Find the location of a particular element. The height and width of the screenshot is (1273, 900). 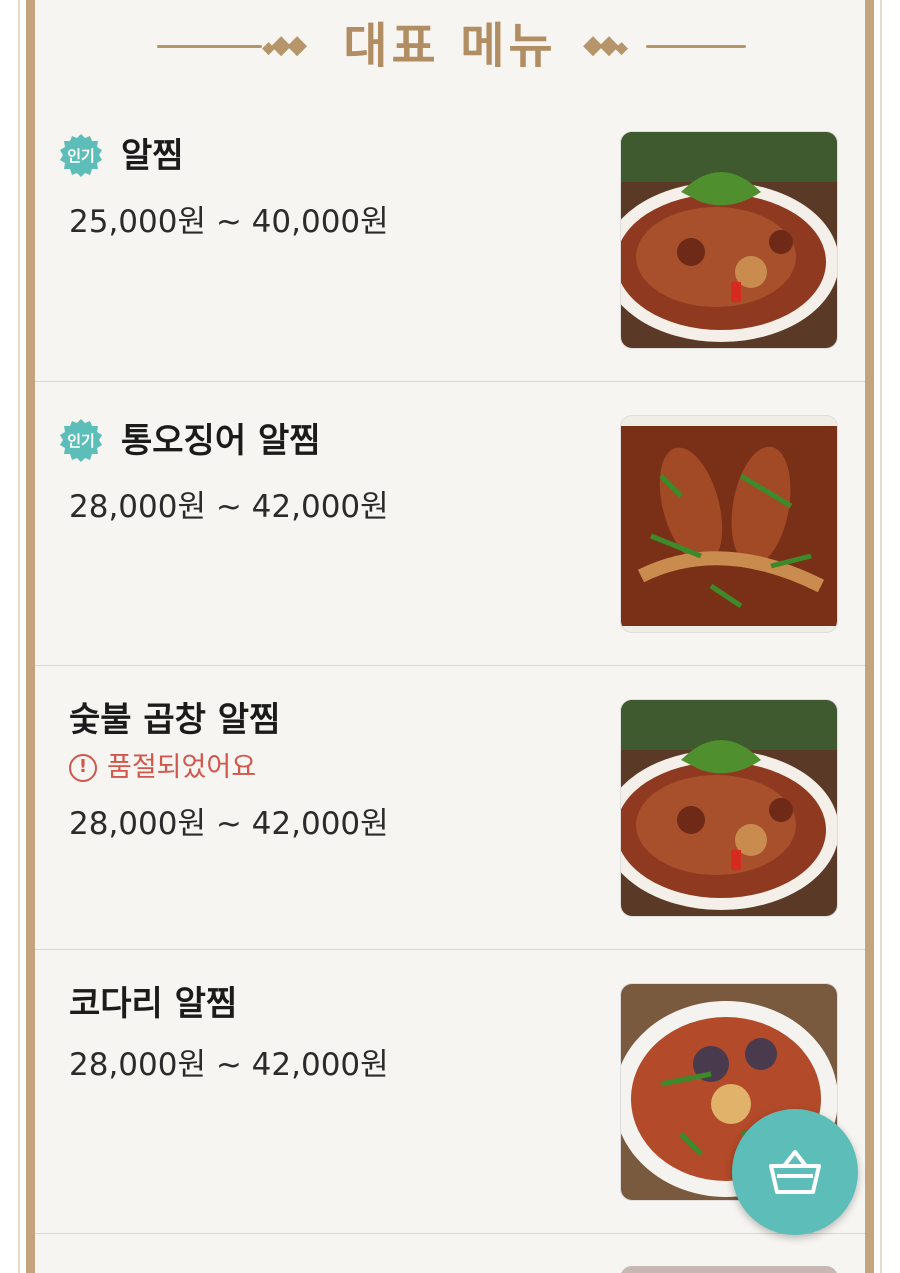

soldout-notice: ! 품절되었어요 is located at coordinates (162, 768).